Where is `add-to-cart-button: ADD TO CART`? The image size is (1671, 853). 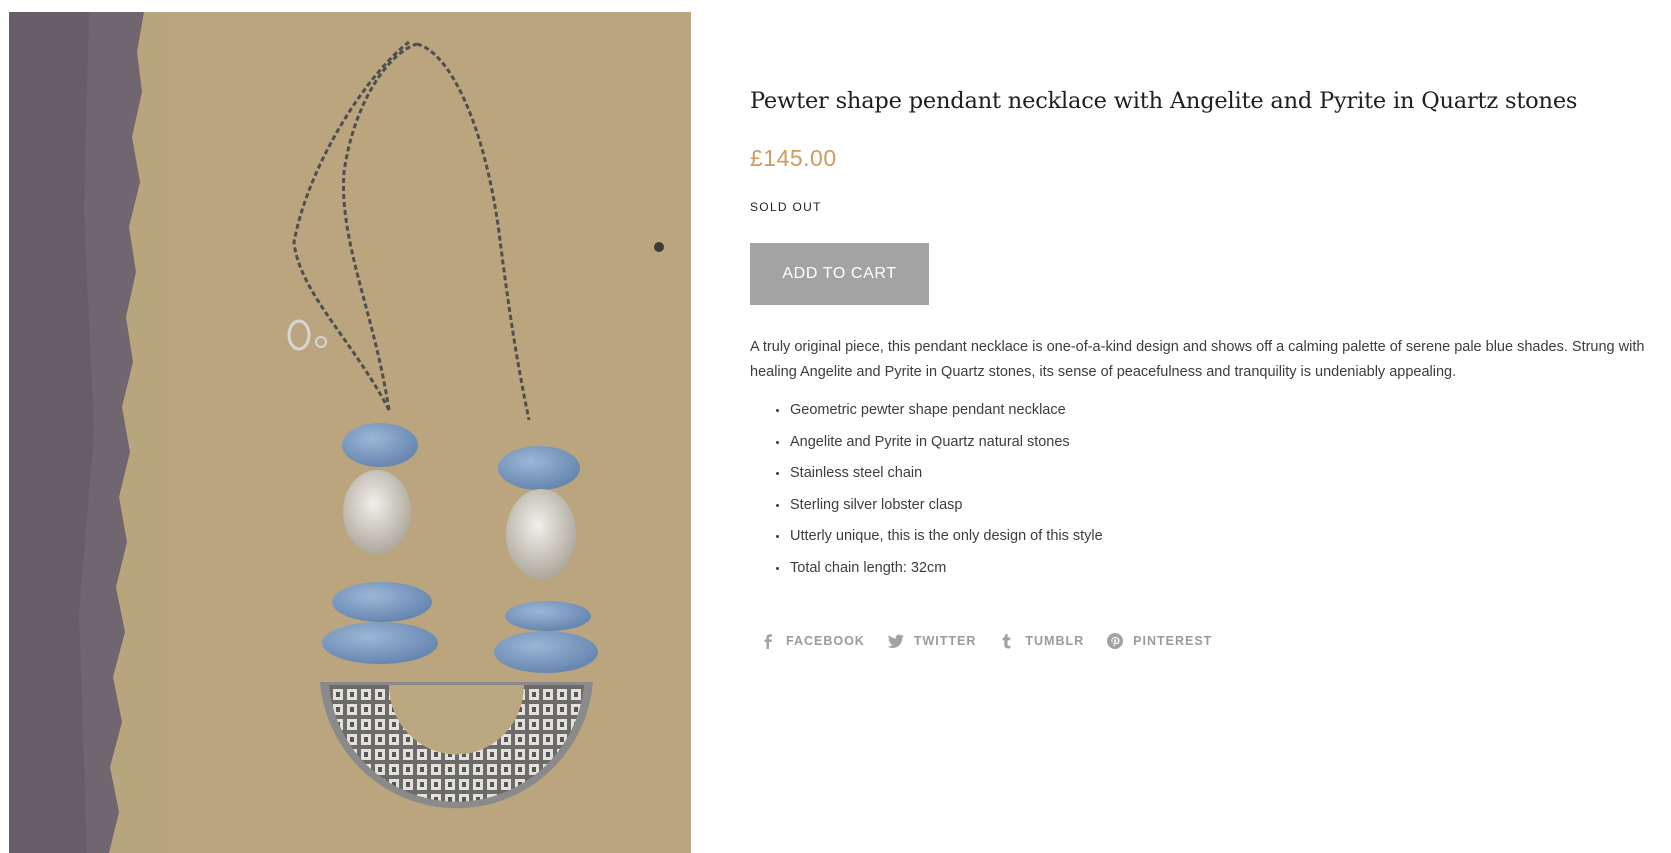
add-to-cart-button: ADD TO CART is located at coordinates (839, 274).